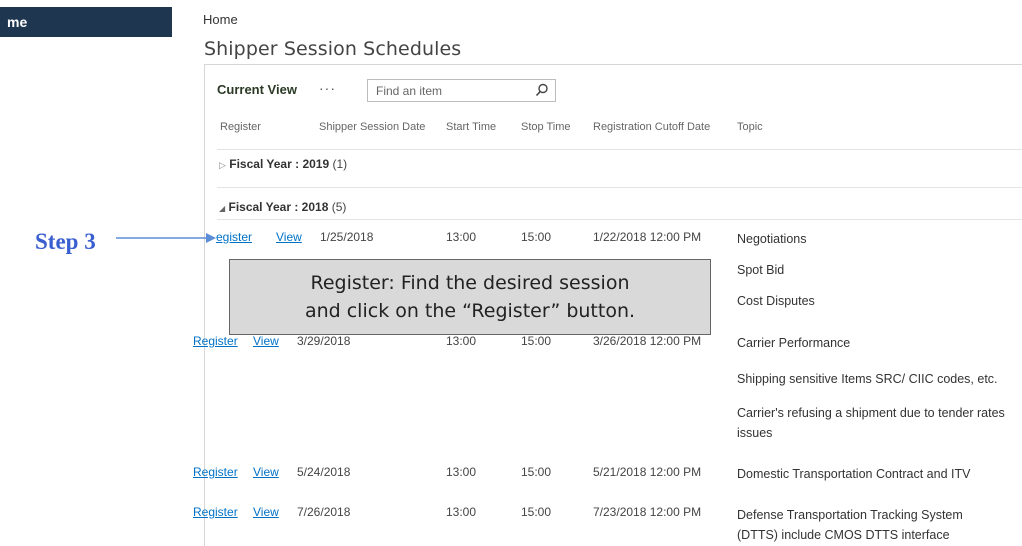  Describe the element at coordinates (324, 512) in the screenshot. I see `session-date: 7/26/2018` at that location.